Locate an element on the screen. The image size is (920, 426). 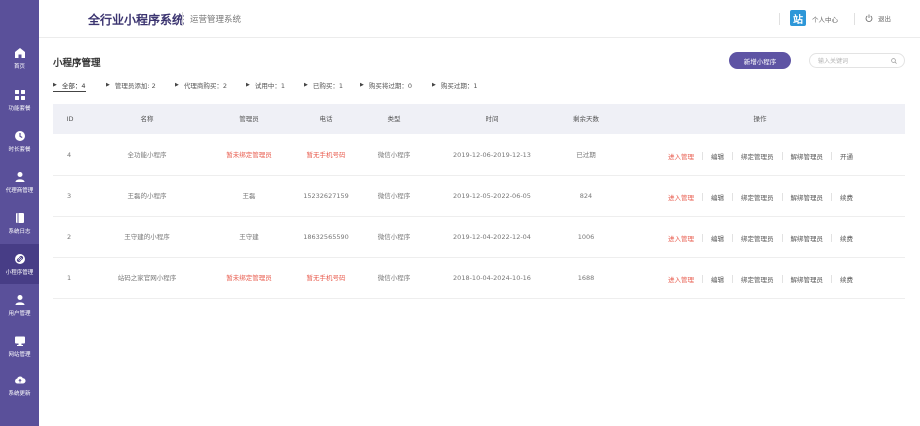
sidebar-item-home: 首页 is located at coordinates (19, 58).